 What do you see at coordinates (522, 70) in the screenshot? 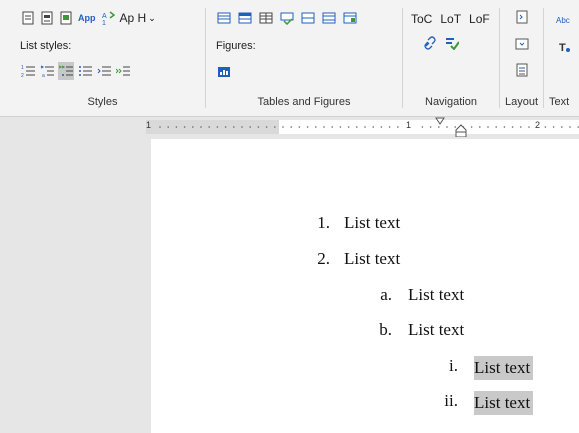
I see `layout-columns-button` at bounding box center [522, 70].